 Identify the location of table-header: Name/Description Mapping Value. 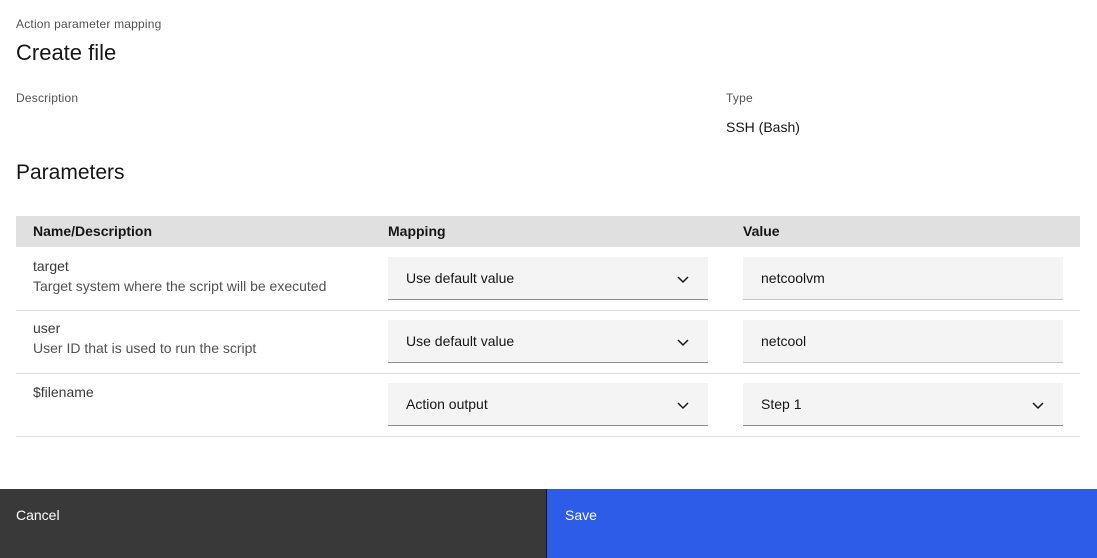
(548, 231).